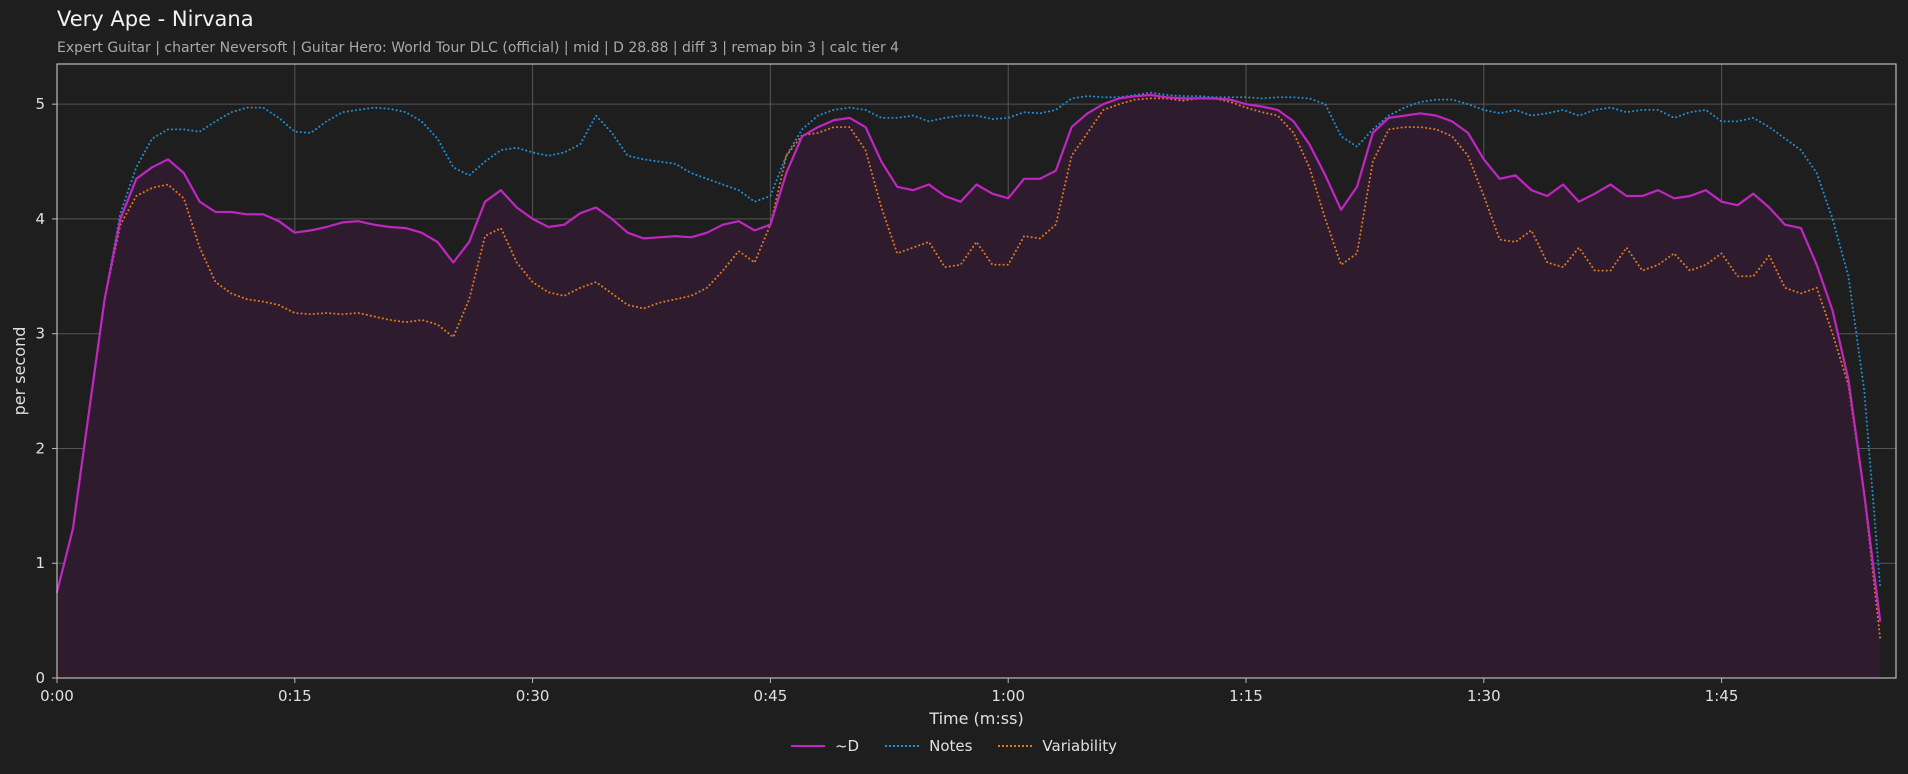 The image size is (1908, 774). What do you see at coordinates (975, 718) in the screenshot?
I see `x-axis-label: Time (m:ss)` at bounding box center [975, 718].